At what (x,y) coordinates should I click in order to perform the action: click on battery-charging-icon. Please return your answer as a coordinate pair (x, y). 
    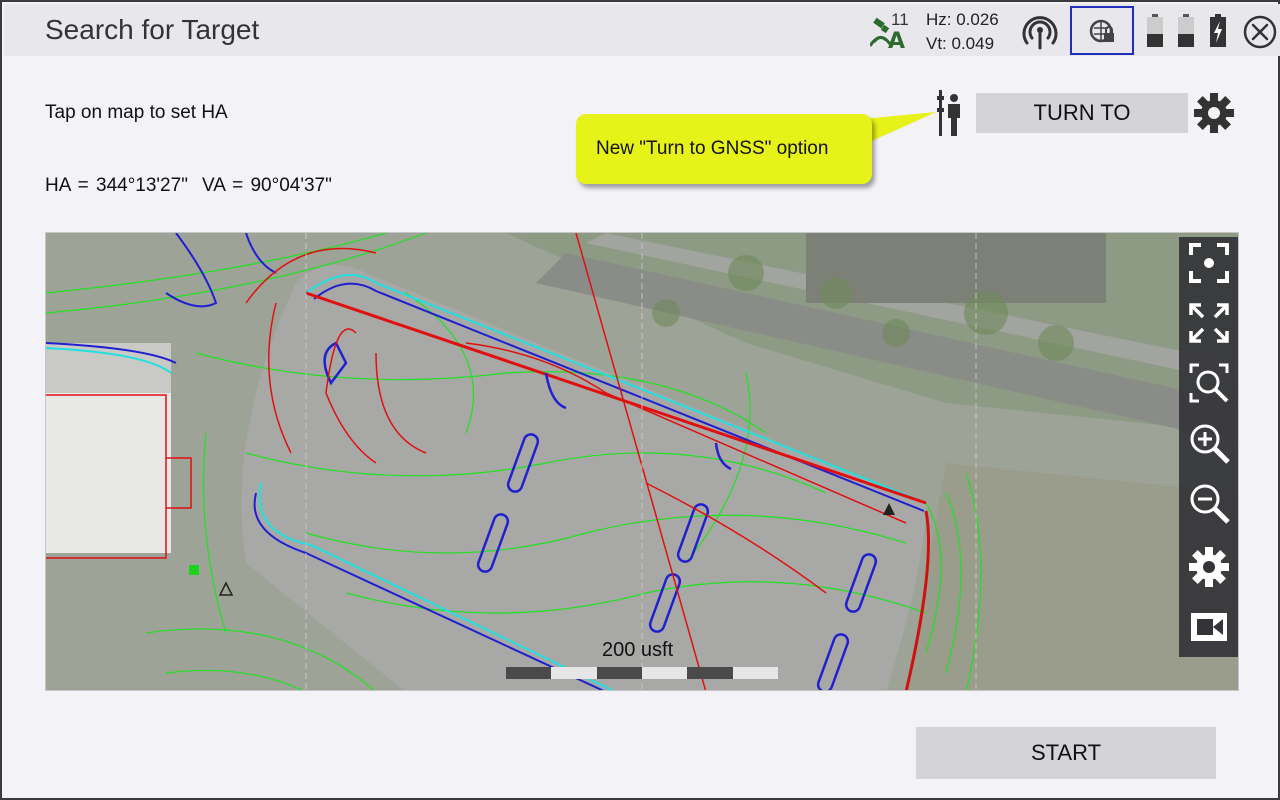
    Looking at the image, I should click on (1218, 30).